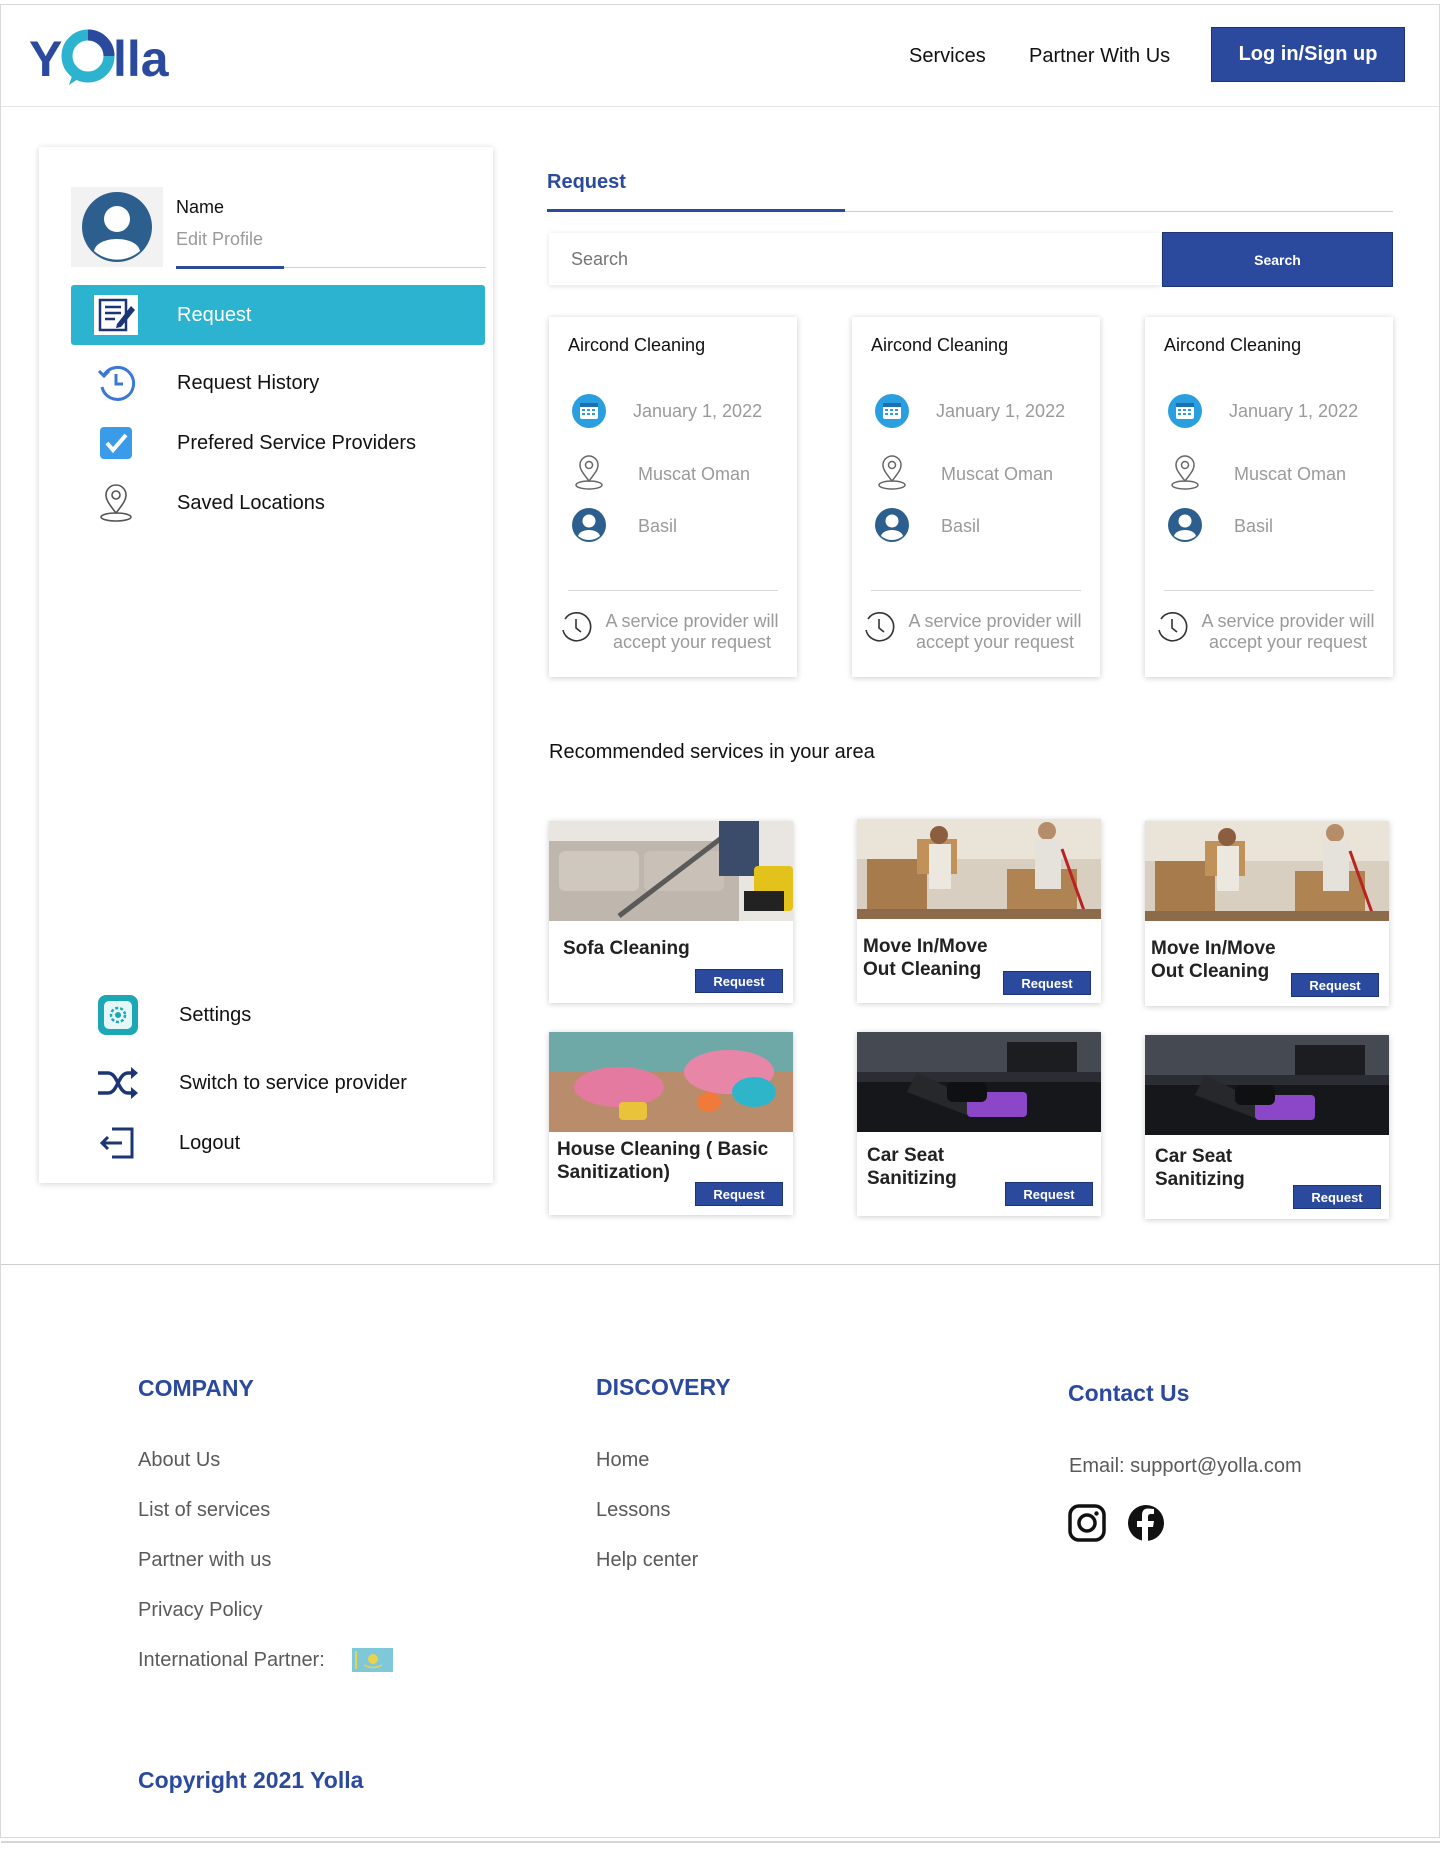 Image resolution: width=1440 pixels, height=1854 pixels. I want to click on sidebar-item-label: Saved Locations, so click(251, 502).